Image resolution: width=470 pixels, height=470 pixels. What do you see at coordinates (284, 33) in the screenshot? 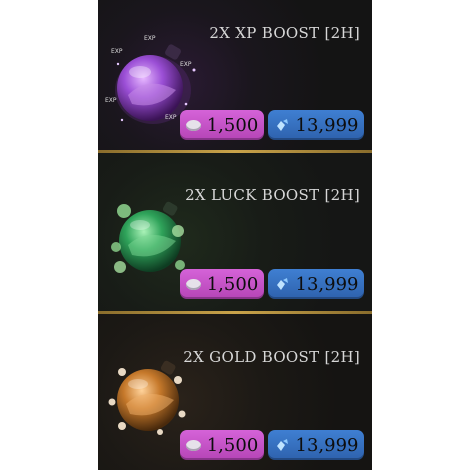
I see `boost-title: 2X XP BOOST [2H]` at bounding box center [284, 33].